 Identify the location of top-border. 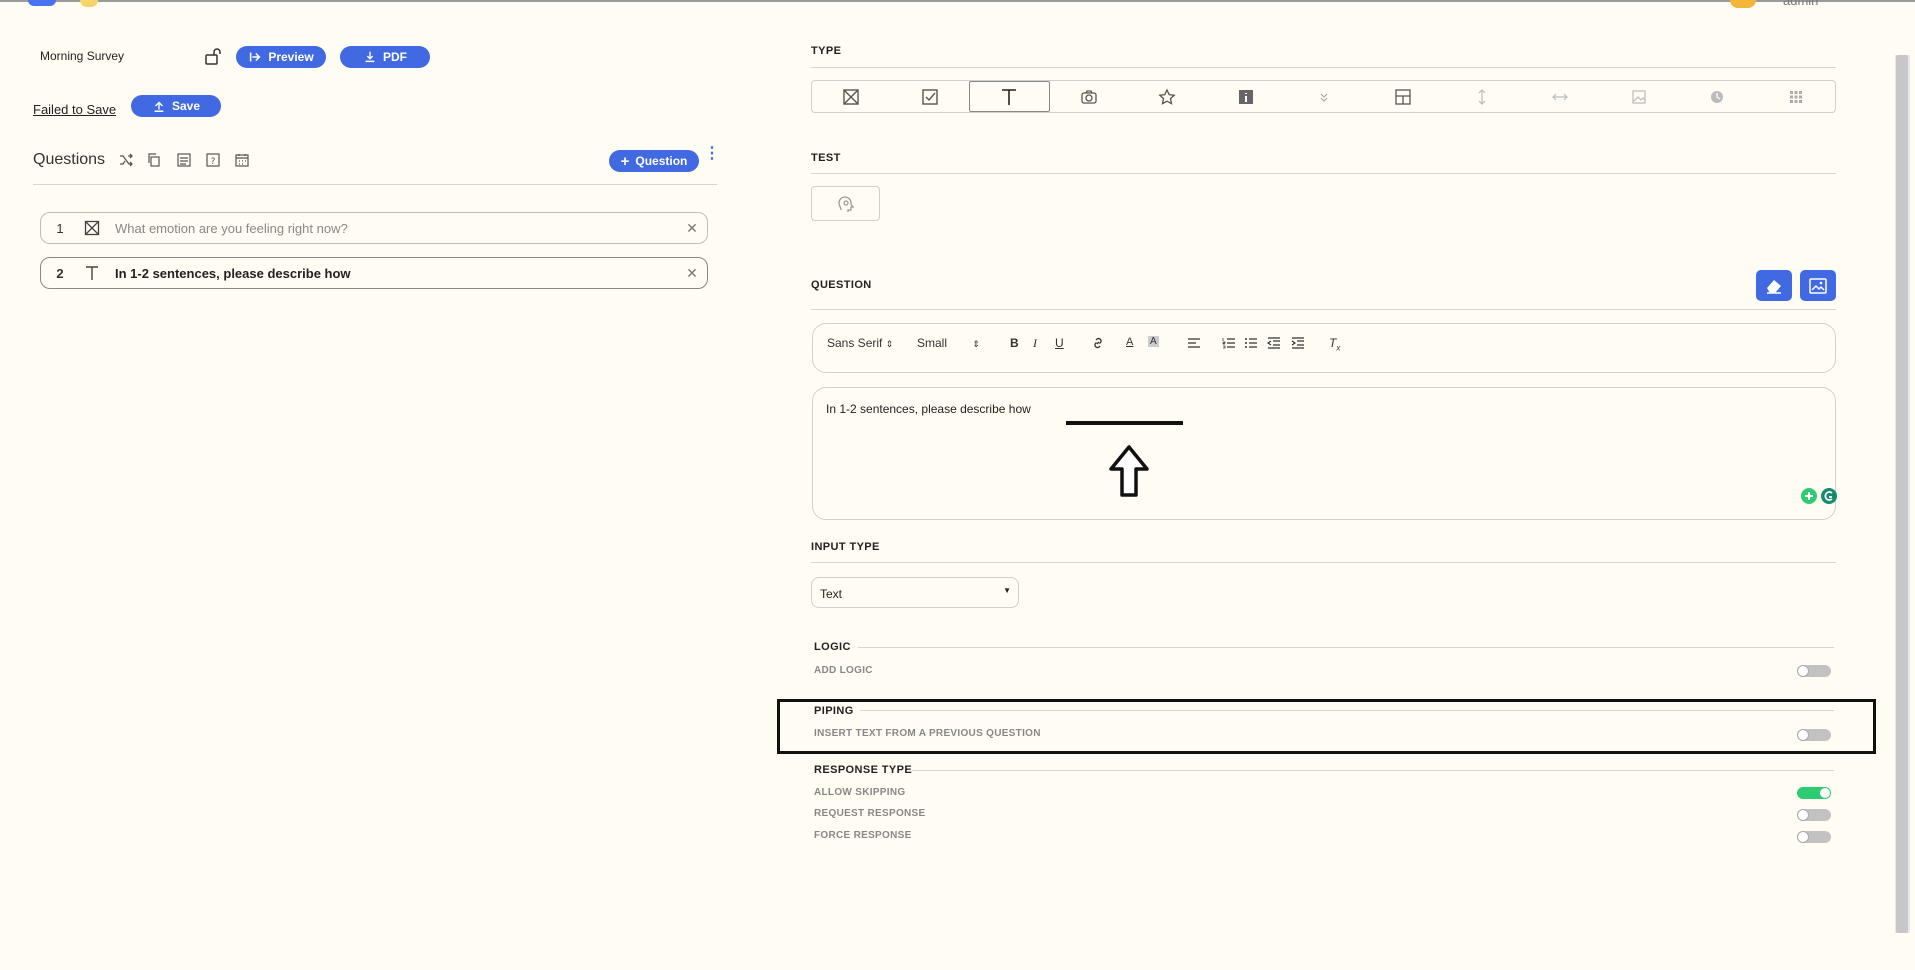
(957, 1).